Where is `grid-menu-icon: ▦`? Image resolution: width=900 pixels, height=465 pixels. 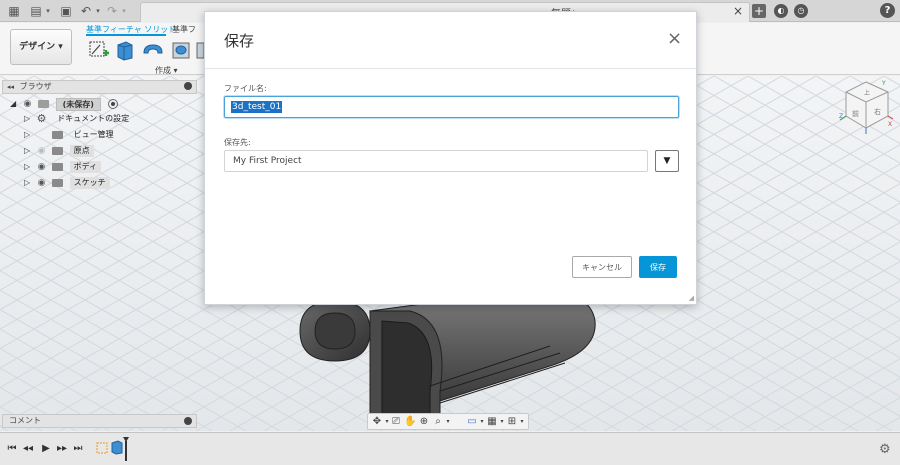 grid-menu-icon: ▦ is located at coordinates (14, 11).